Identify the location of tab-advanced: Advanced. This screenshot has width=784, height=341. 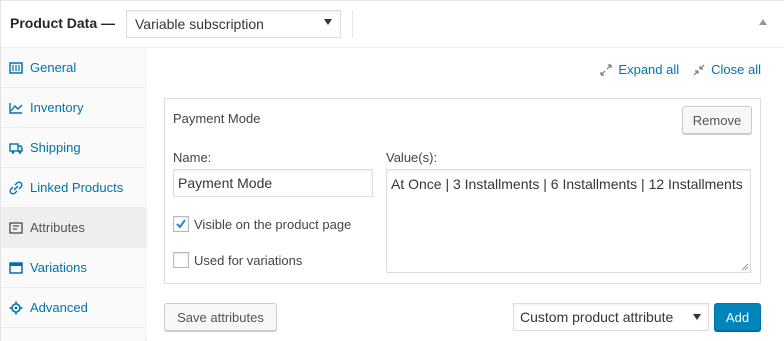
(73, 308).